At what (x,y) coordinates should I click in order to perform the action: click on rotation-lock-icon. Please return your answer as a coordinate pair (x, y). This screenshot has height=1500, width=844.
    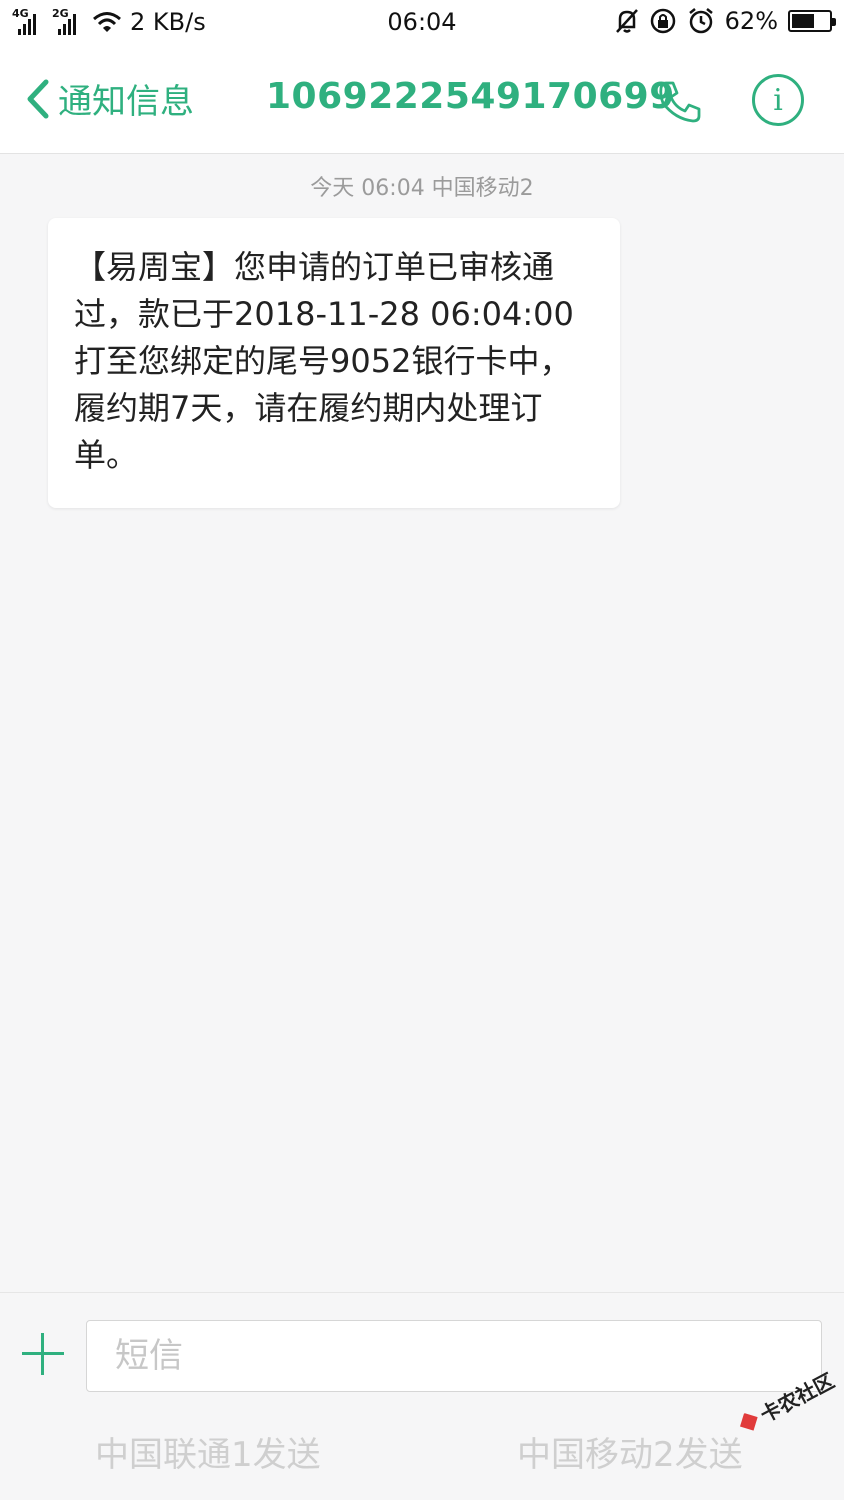
    Looking at the image, I should click on (662, 21).